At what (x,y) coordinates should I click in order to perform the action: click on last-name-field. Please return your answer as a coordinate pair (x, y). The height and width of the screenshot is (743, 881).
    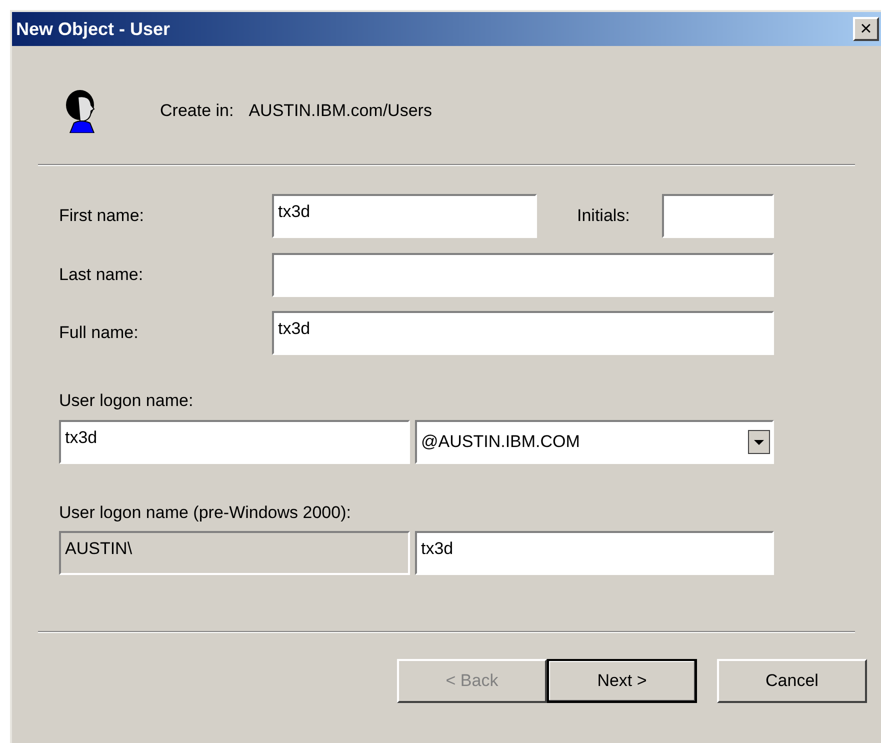
    Looking at the image, I should click on (523, 274).